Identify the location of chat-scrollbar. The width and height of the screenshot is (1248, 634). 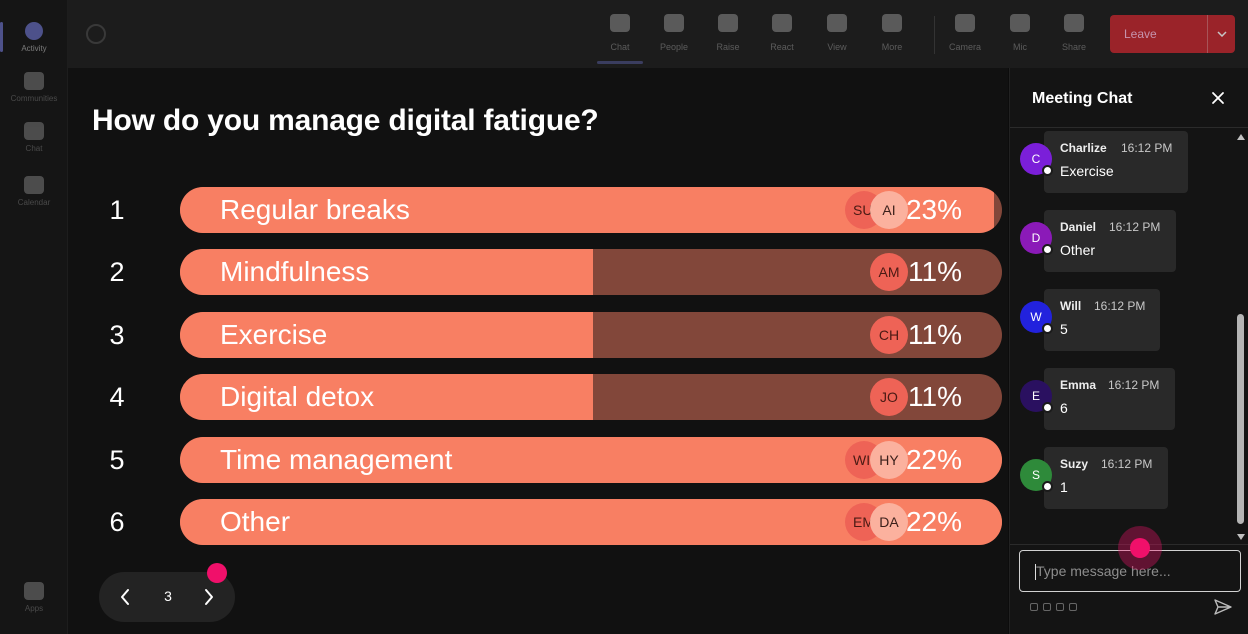
(1241, 336).